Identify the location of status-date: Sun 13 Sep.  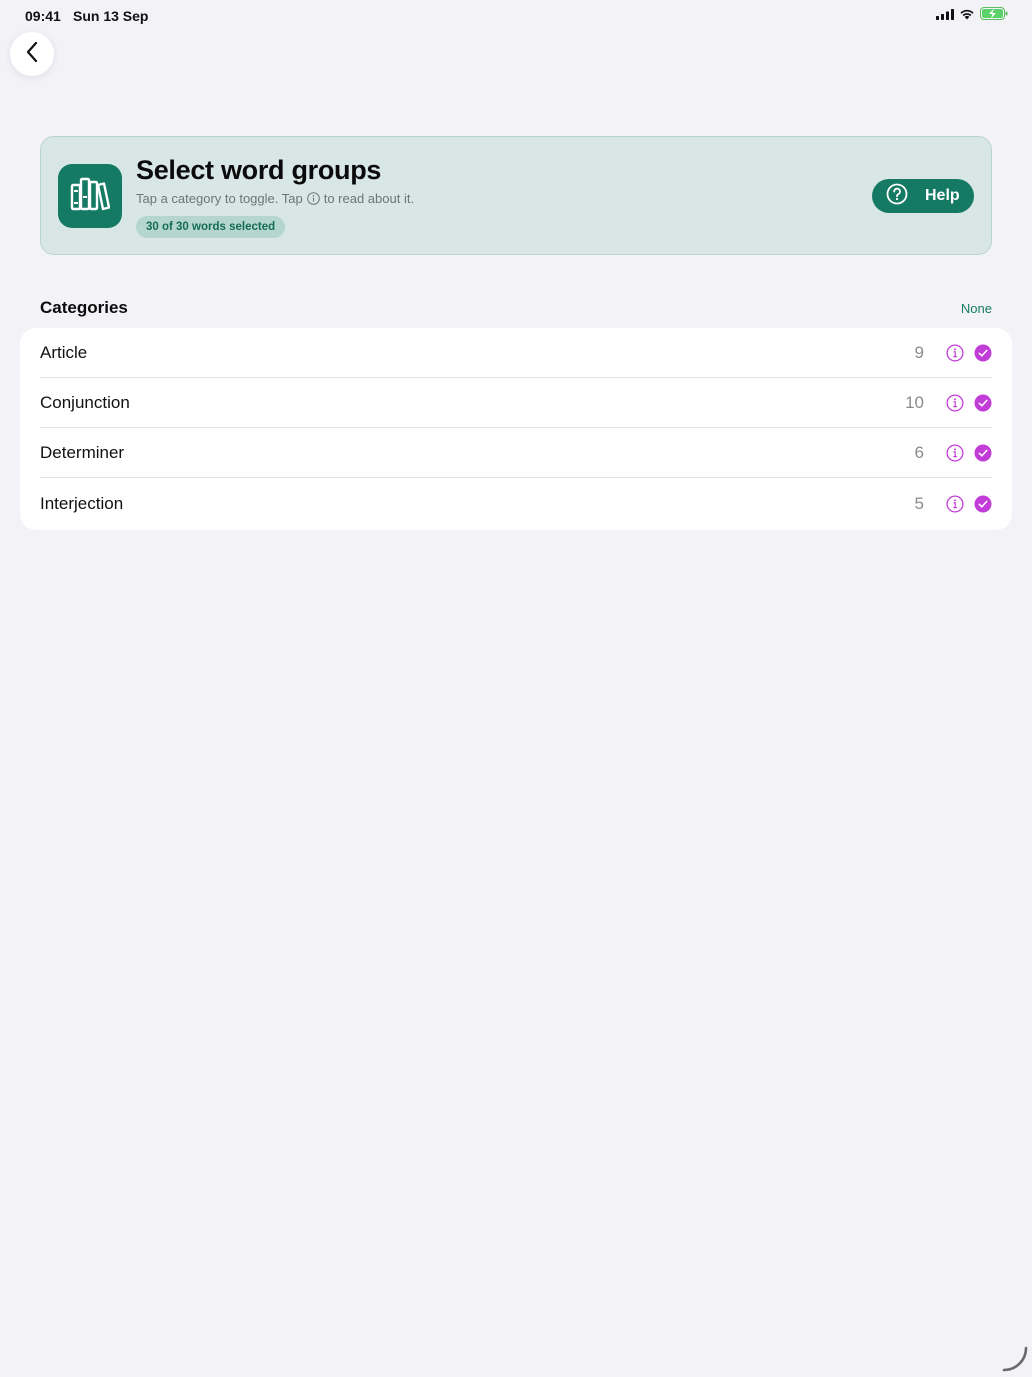
(110, 16).